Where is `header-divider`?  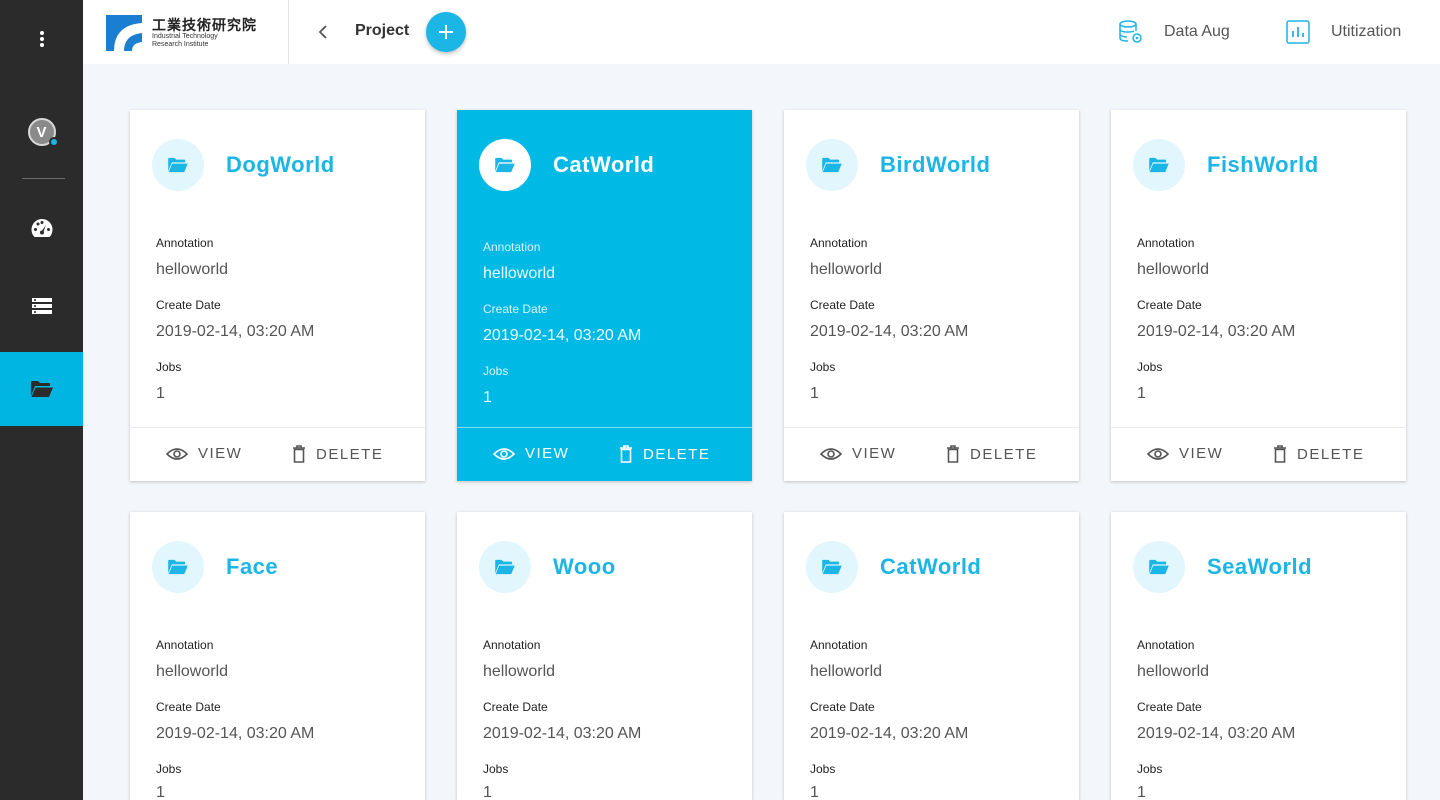
header-divider is located at coordinates (288, 32).